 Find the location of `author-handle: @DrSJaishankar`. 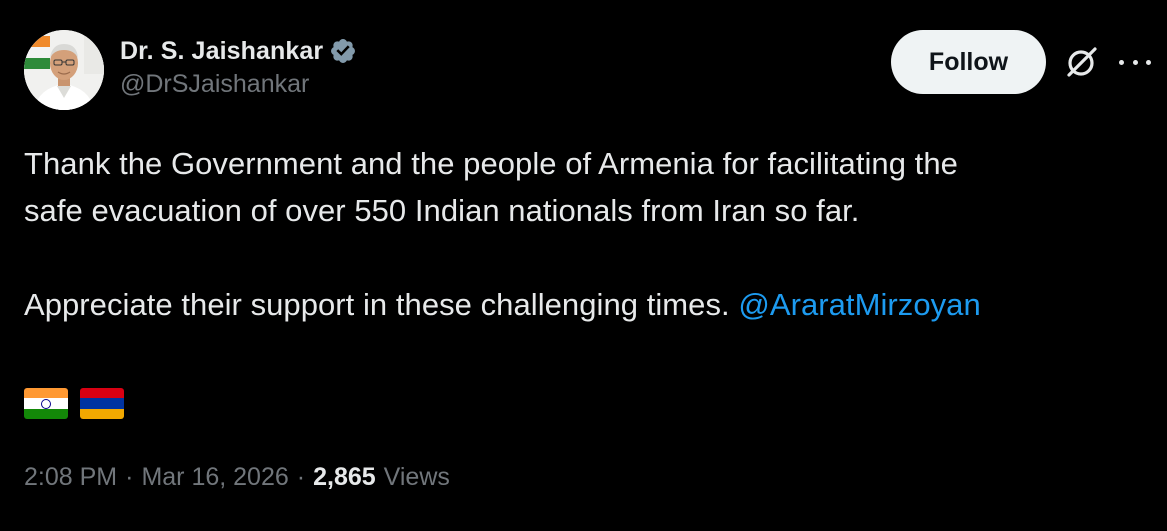

author-handle: @DrSJaishankar is located at coordinates (238, 84).